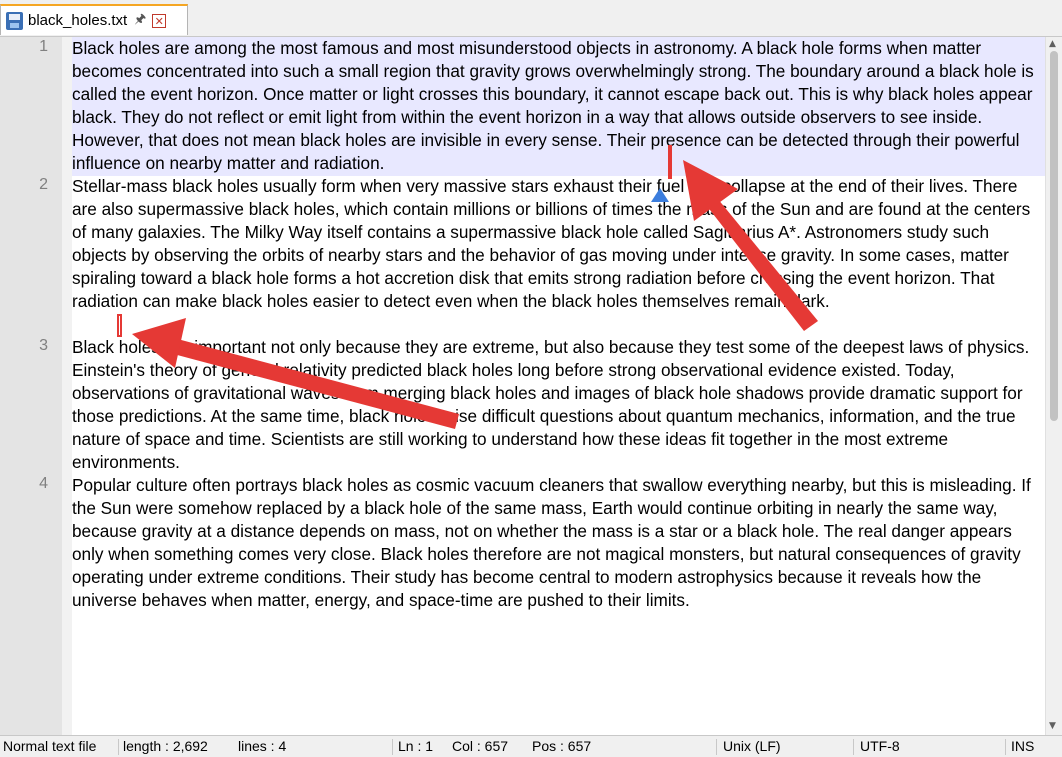  What do you see at coordinates (14, 20) in the screenshot?
I see `save-file-icon` at bounding box center [14, 20].